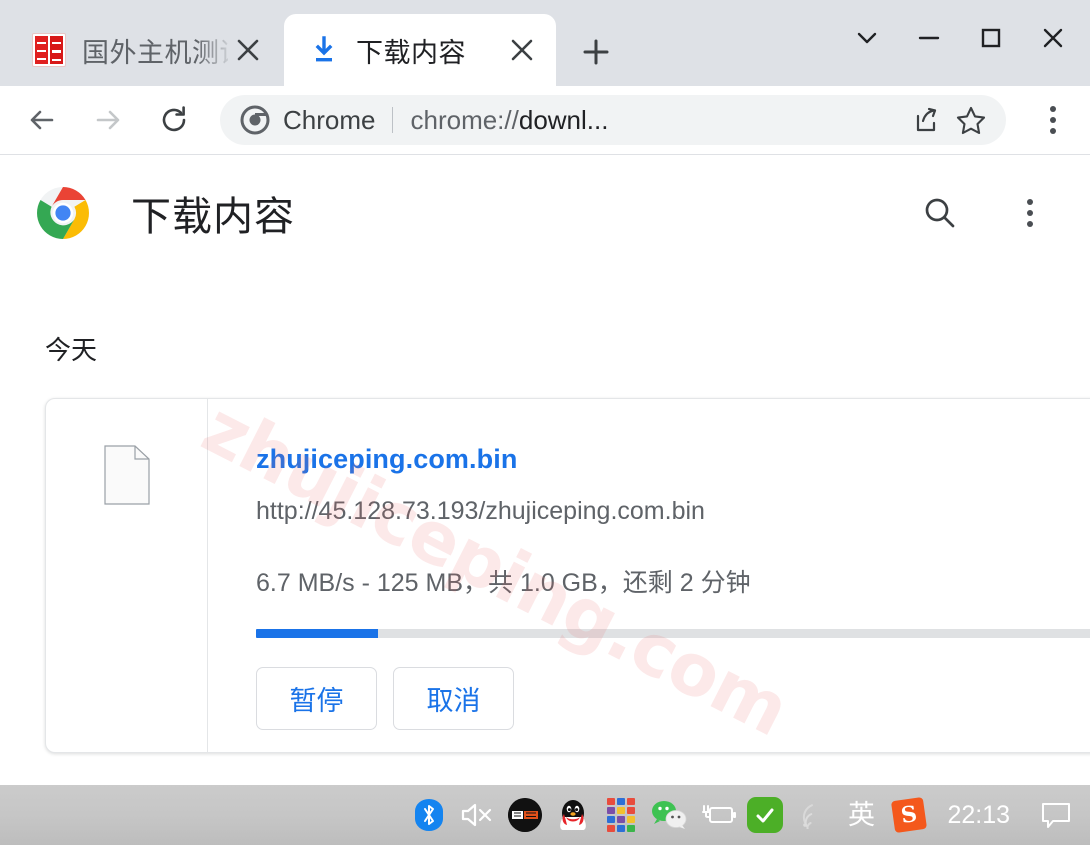  I want to click on qq-icon, so click(573, 815).